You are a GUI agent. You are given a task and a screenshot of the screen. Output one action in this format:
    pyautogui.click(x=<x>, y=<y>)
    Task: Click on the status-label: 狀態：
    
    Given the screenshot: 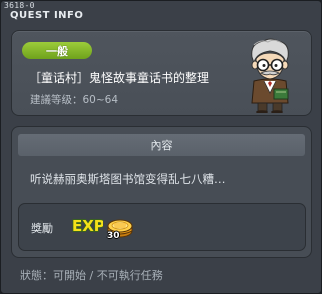 What is the action you would take?
    pyautogui.click(x=36, y=275)
    